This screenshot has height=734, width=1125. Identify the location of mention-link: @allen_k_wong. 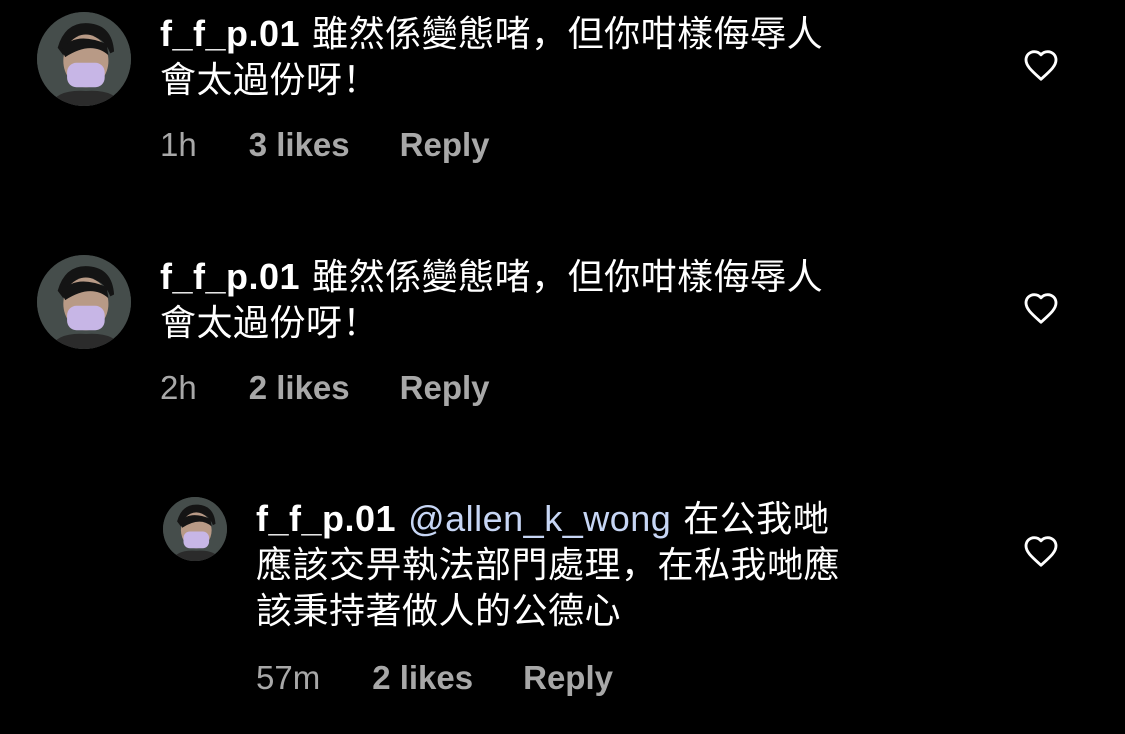
(539, 518).